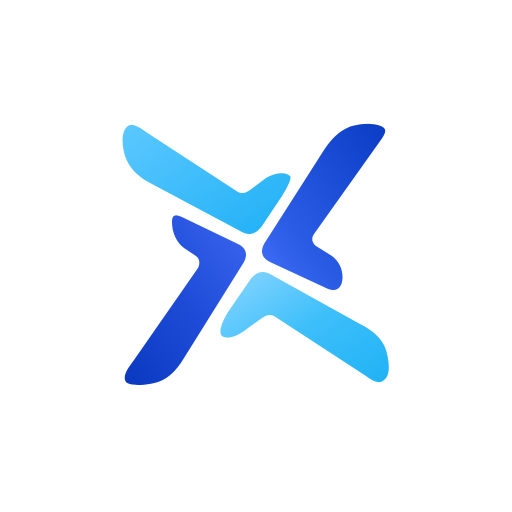 The image size is (512, 512). What do you see at coordinates (206, 179) in the screenshot?
I see `blade-top-left` at bounding box center [206, 179].